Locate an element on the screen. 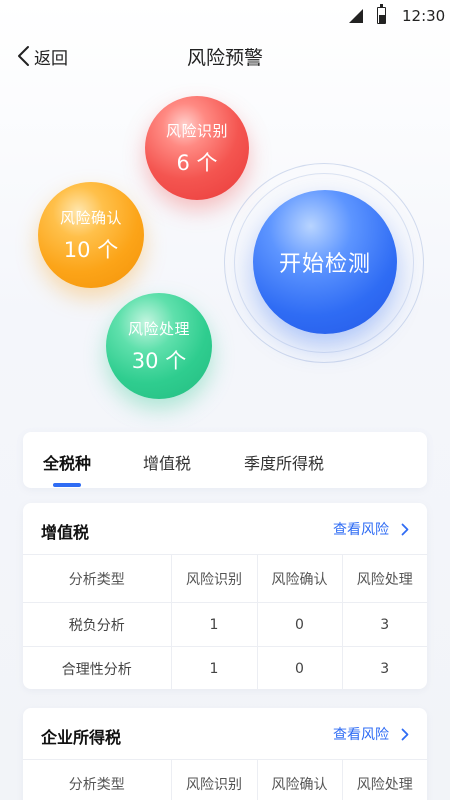 The image size is (450, 800). status-bar: 12:30 is located at coordinates (225, 17).